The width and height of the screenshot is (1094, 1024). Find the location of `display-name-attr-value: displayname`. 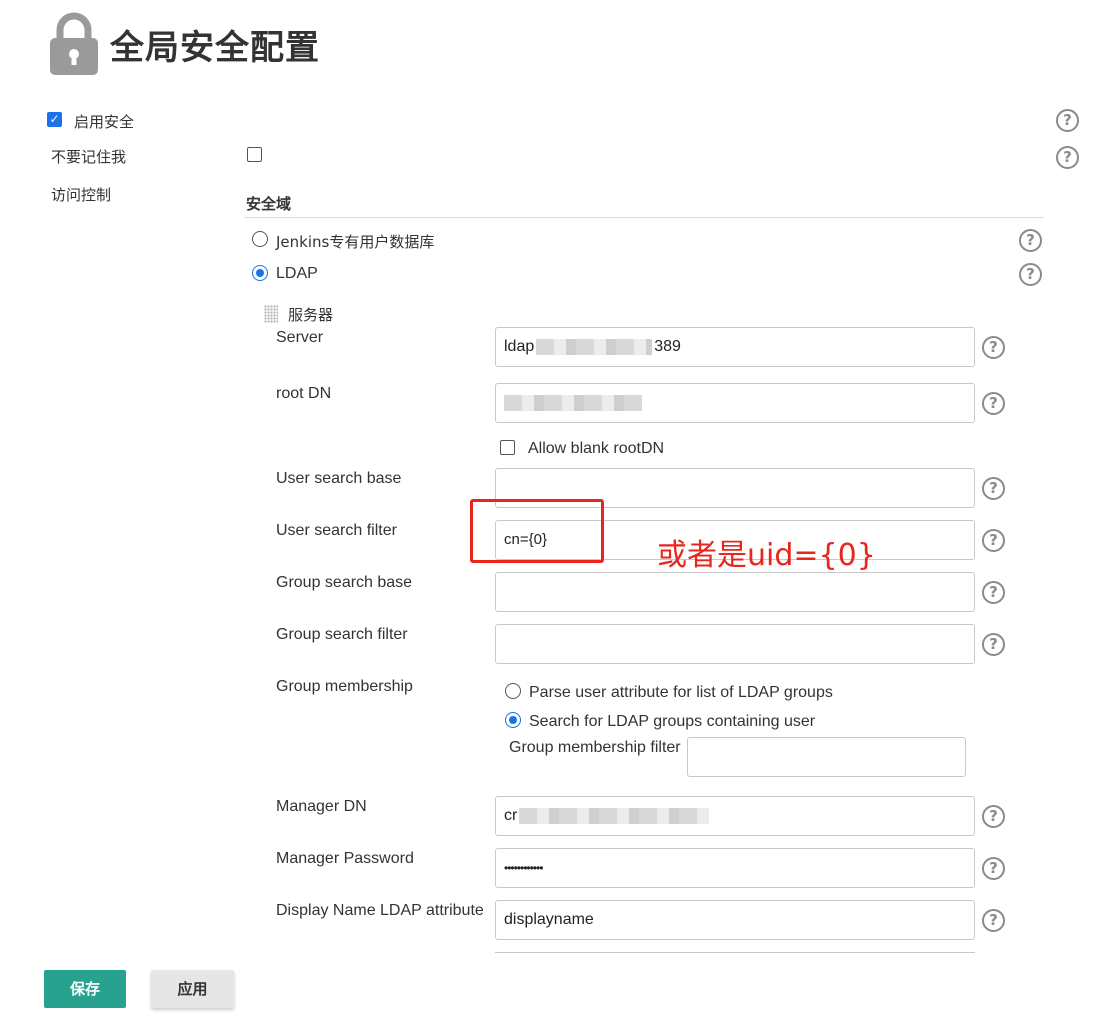

display-name-attr-value: displayname is located at coordinates (549, 919).